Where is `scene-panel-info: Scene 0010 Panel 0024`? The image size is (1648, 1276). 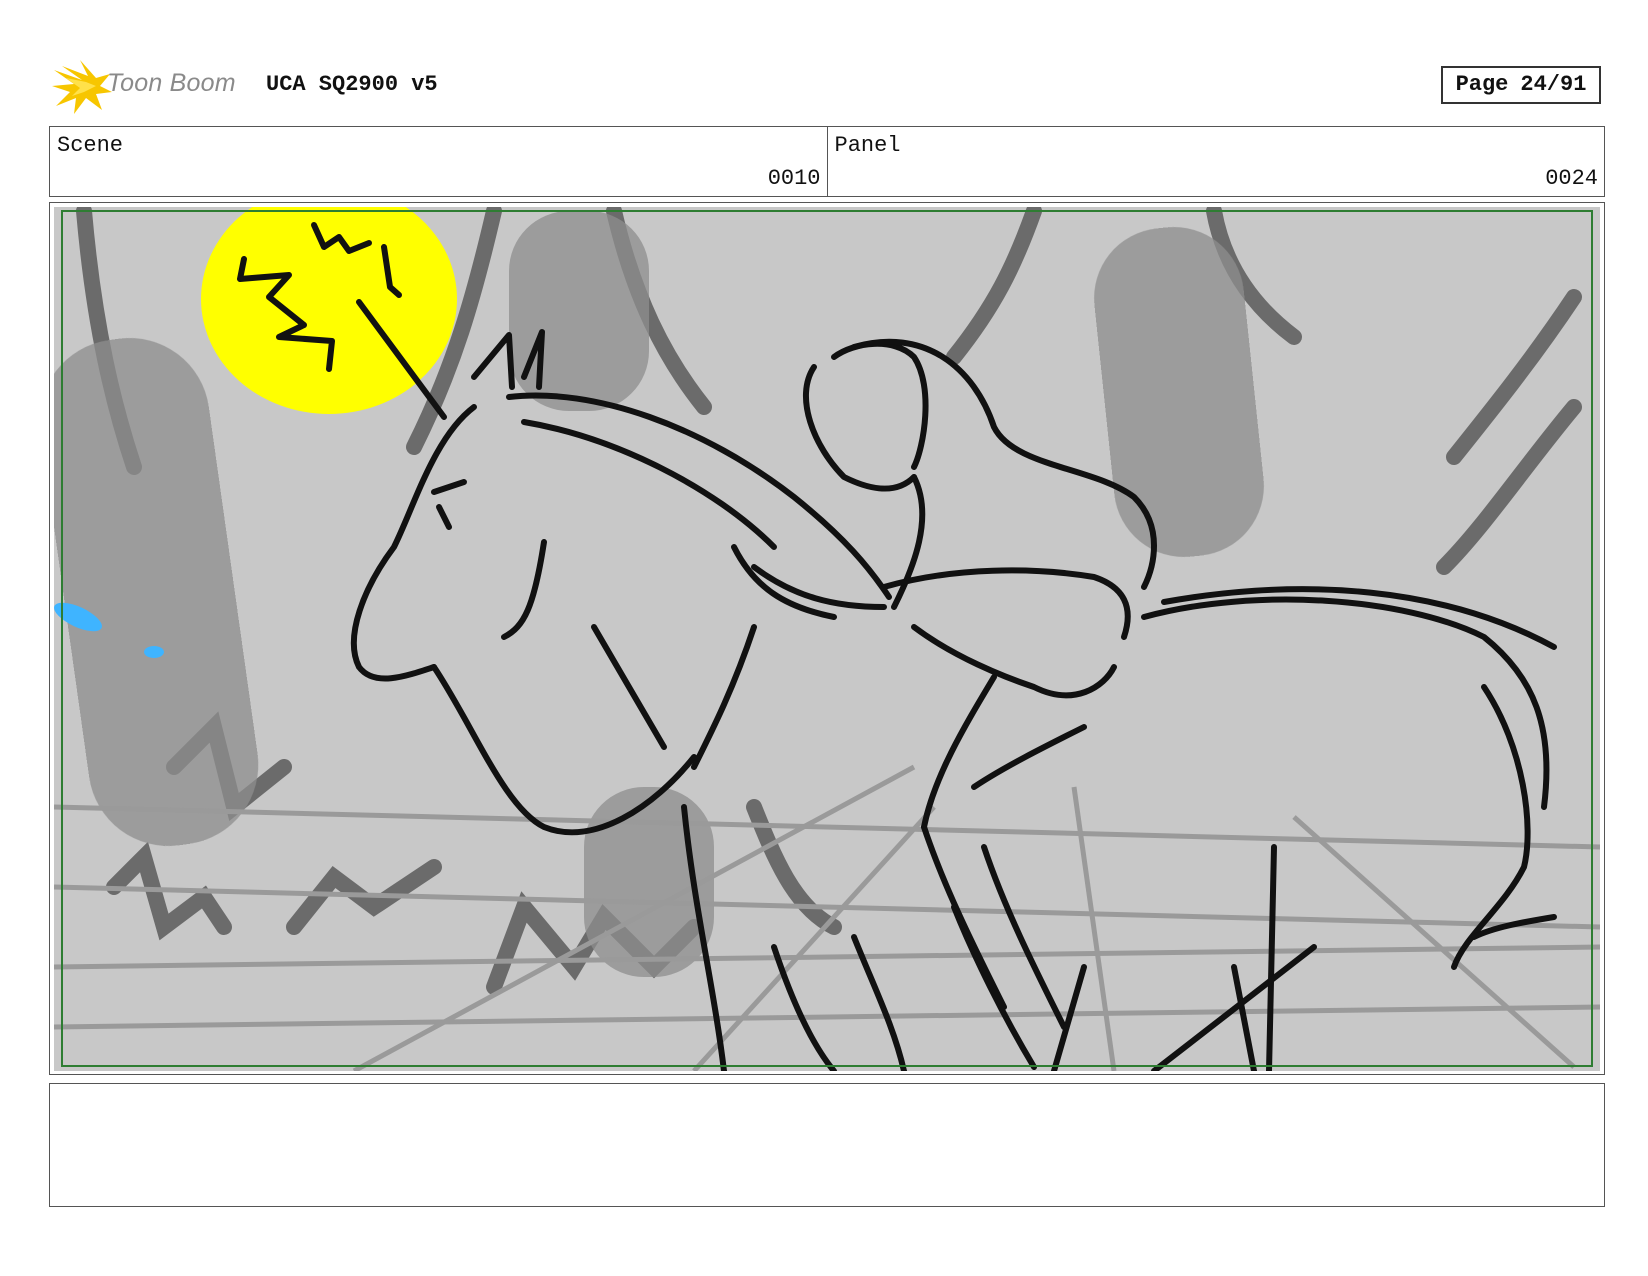
scene-panel-info: Scene 0010 Panel 0024 is located at coordinates (827, 161).